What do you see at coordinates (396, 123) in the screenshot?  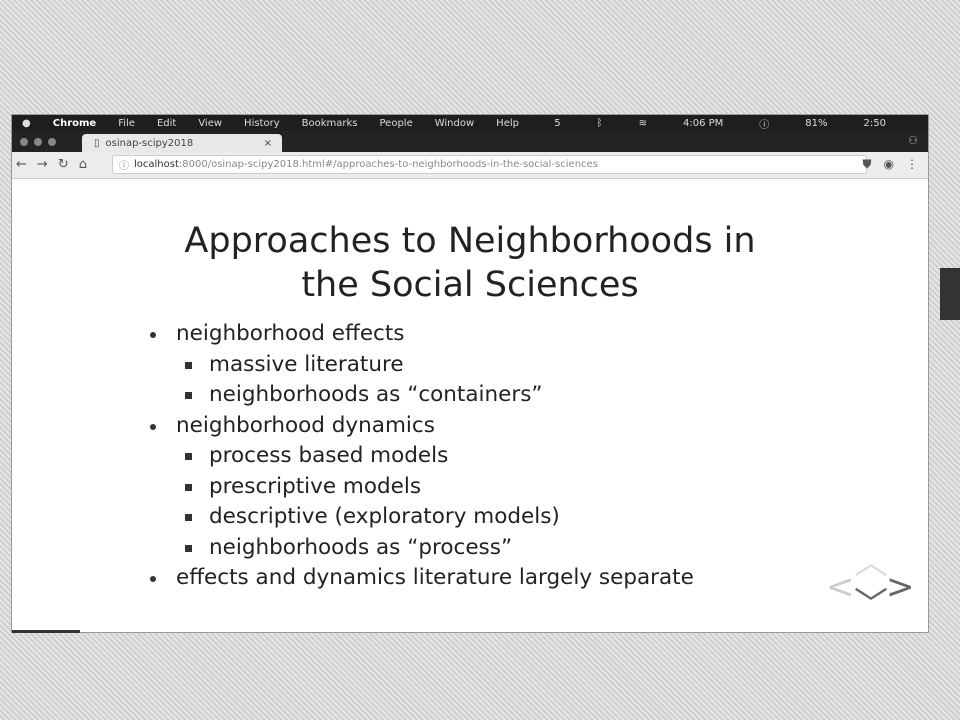 I see `menu-people: People` at bounding box center [396, 123].